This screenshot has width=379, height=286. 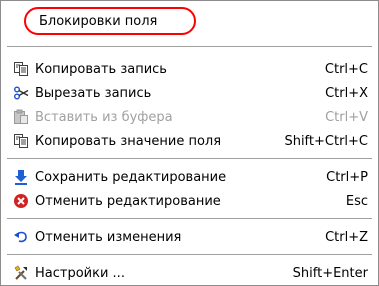 What do you see at coordinates (346, 237) in the screenshot?
I see `menu-item-shortcut: Ctrl+Z` at bounding box center [346, 237].